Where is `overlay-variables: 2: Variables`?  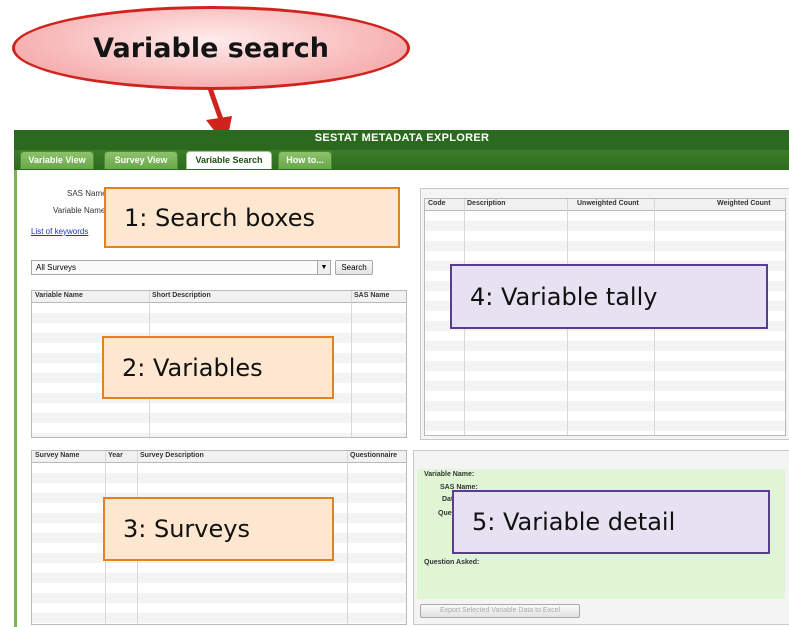
overlay-variables: 2: Variables is located at coordinates (218, 367).